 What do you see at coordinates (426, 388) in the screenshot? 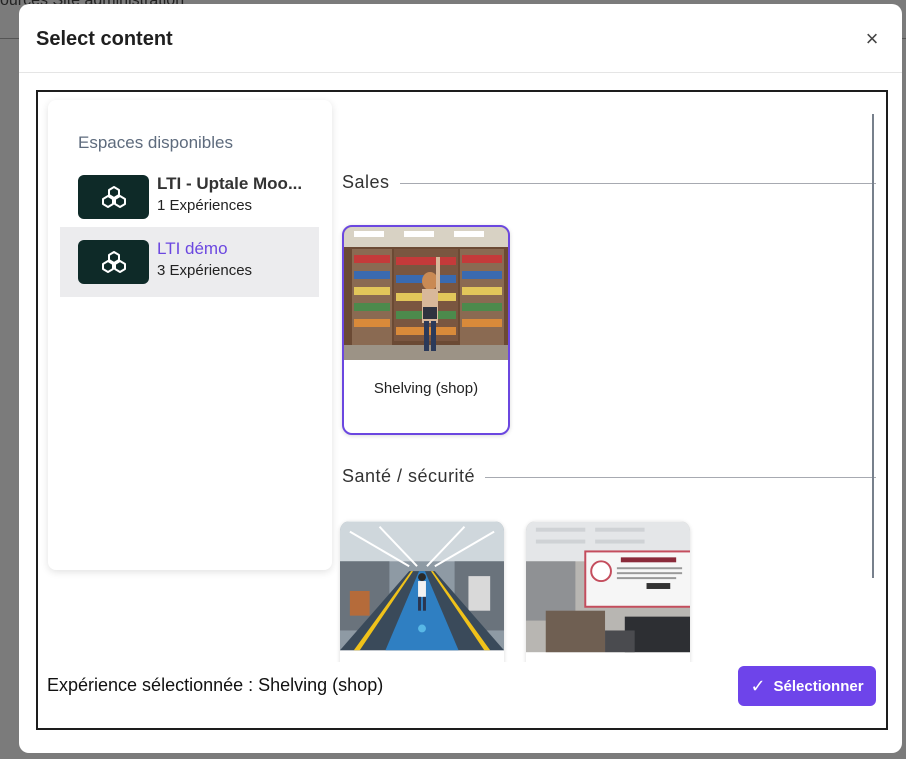
I see `experience-card-title: Shelving (shop)` at bounding box center [426, 388].